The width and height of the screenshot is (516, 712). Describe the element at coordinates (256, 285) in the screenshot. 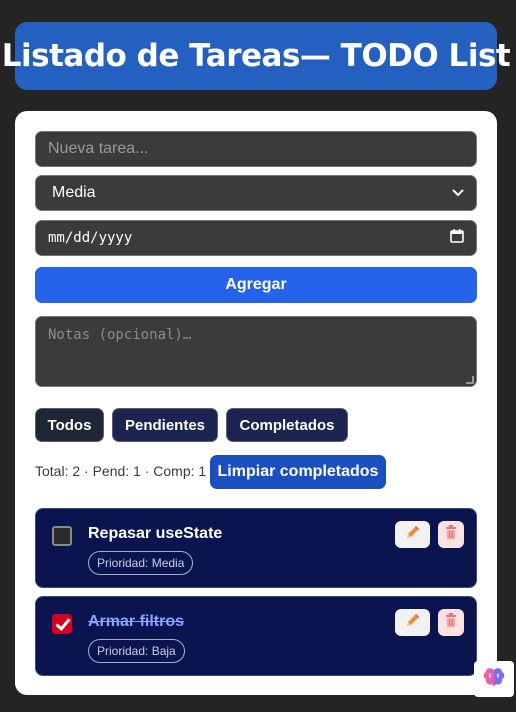

I see `add-task-button: Agregar` at that location.